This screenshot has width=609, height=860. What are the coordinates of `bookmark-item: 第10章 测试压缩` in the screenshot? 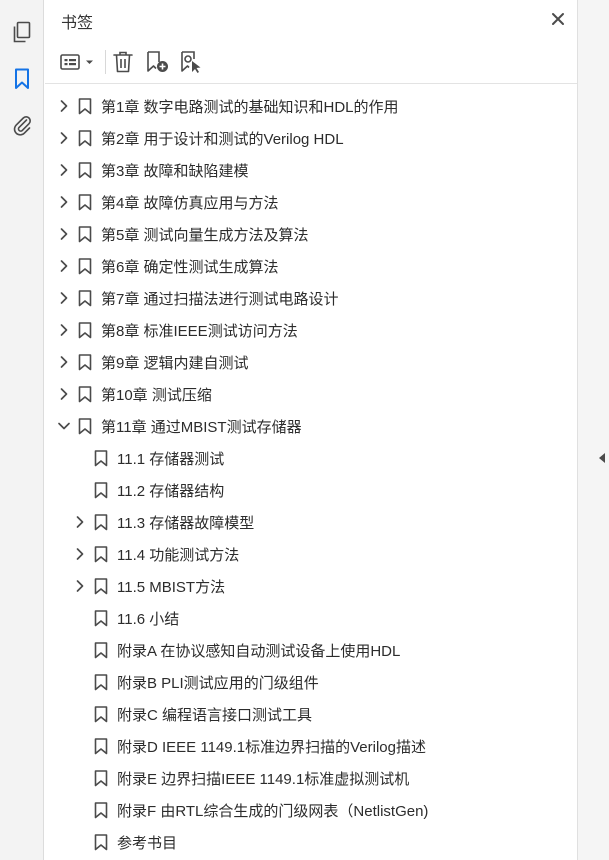 It's located at (311, 394).